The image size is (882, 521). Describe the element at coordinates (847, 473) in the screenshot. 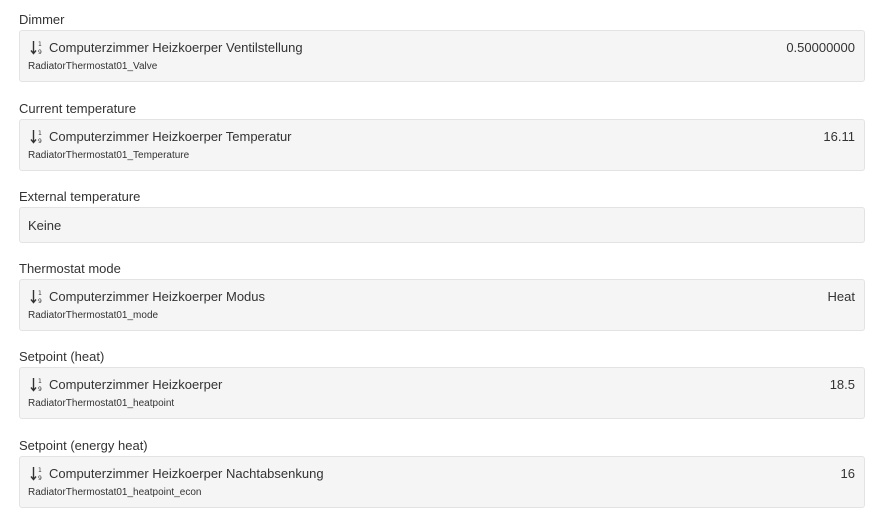

I see `item-state-value: 16` at that location.